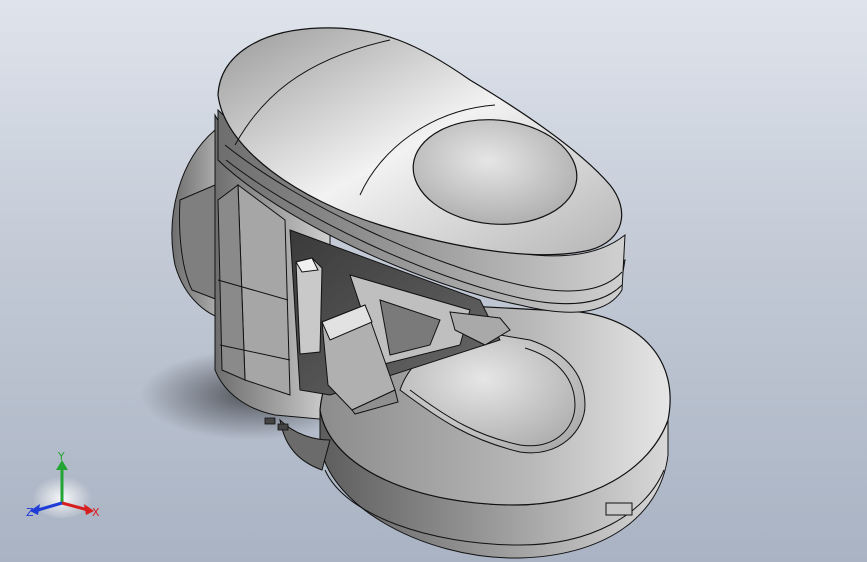 Image resolution: width=867 pixels, height=562 pixels. Describe the element at coordinates (30, 512) in the screenshot. I see `z-axis-label: Z` at that location.